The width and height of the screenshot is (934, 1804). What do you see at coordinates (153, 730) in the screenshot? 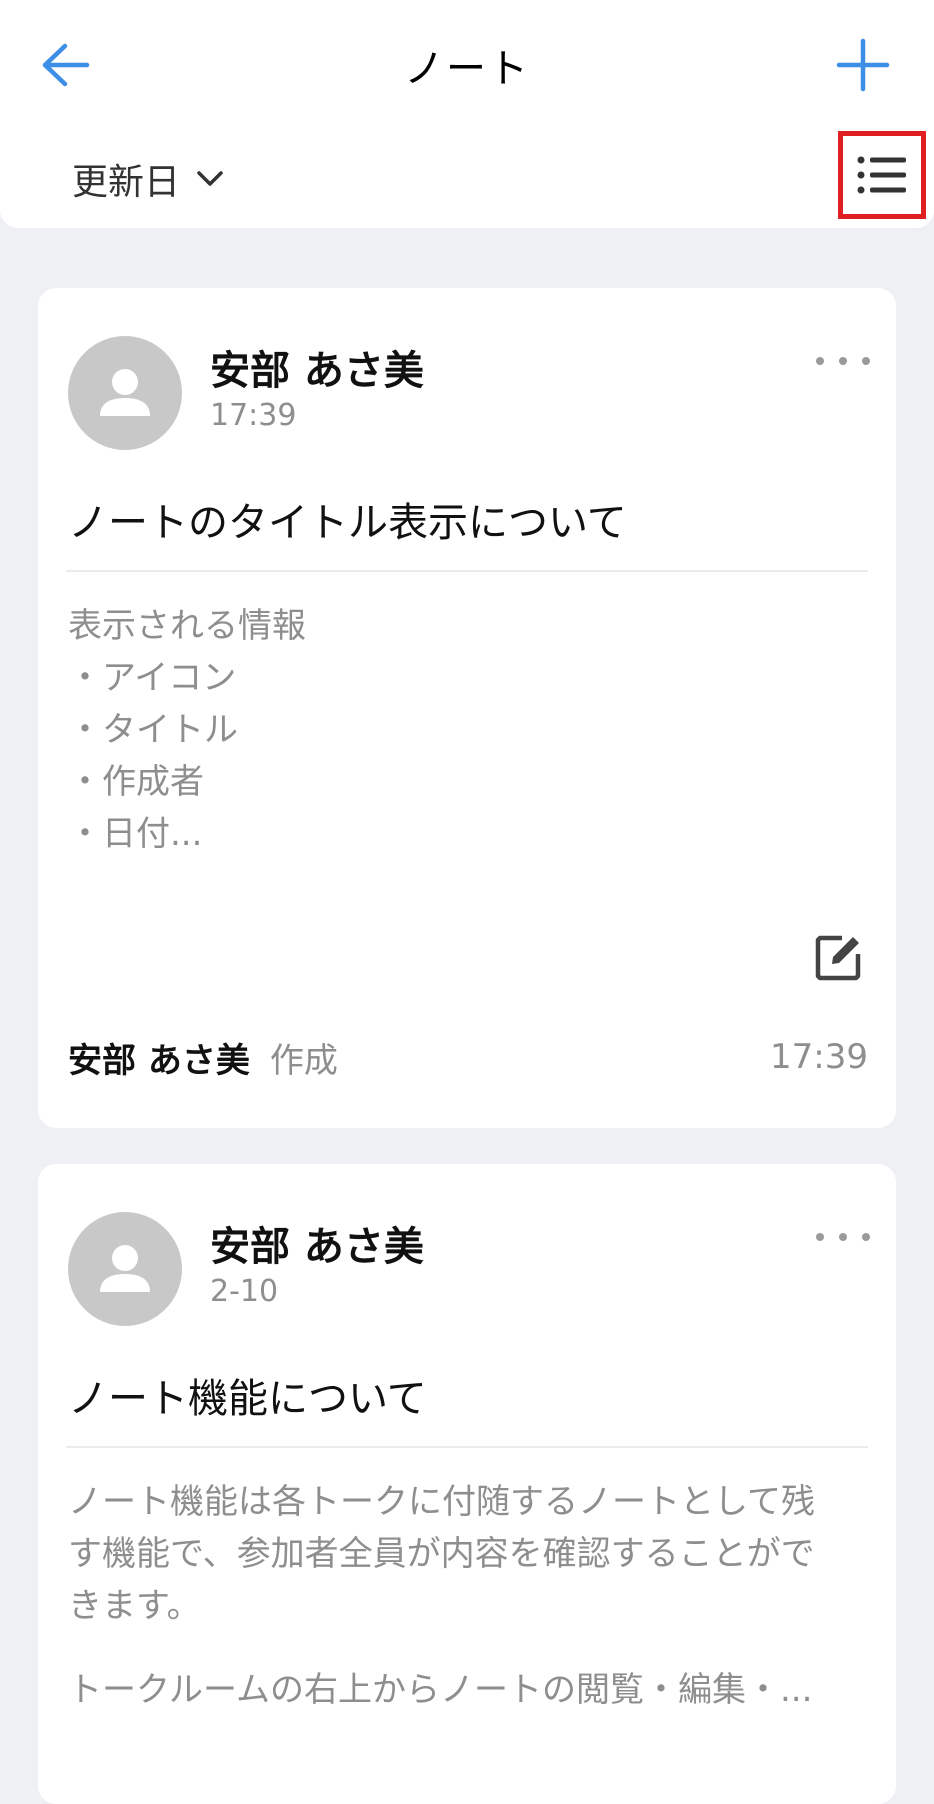
I see `note-body-line: ・タイトル` at bounding box center [153, 730].